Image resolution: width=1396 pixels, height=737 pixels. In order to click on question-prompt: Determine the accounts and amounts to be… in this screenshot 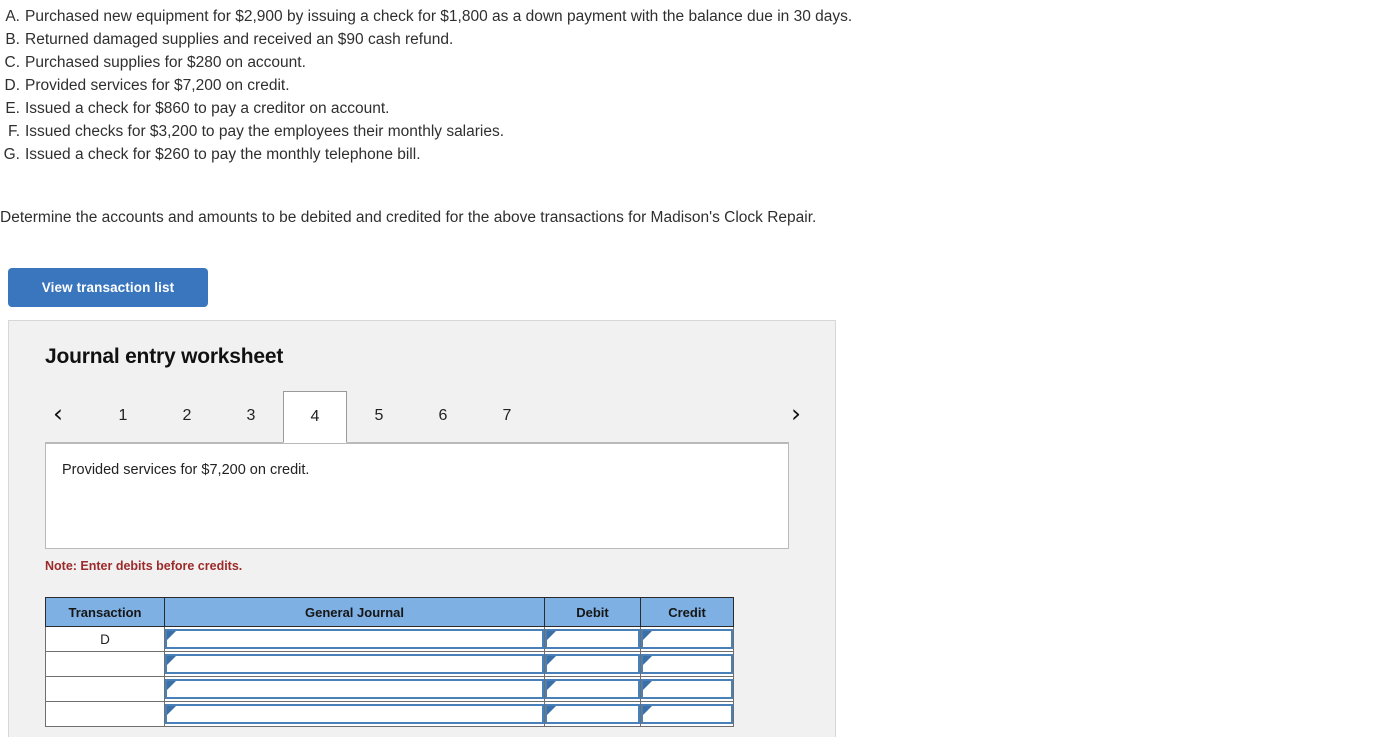, I will do `click(408, 217)`.